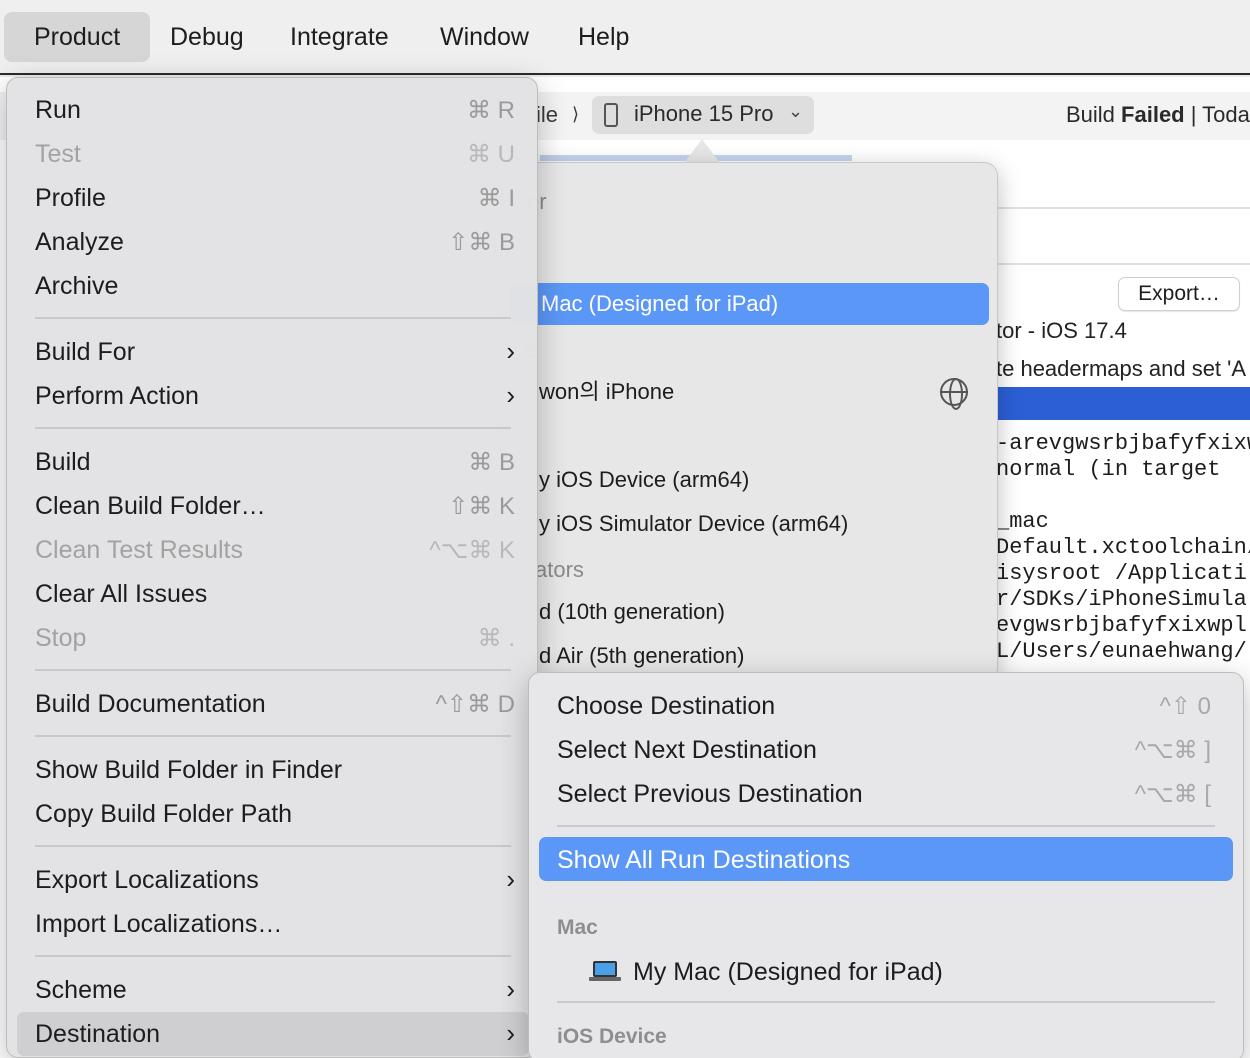 This screenshot has height=1058, width=1250. What do you see at coordinates (703, 115) in the screenshot?
I see `run-destination-selector: iPhone 15 Pro ⌄` at bounding box center [703, 115].